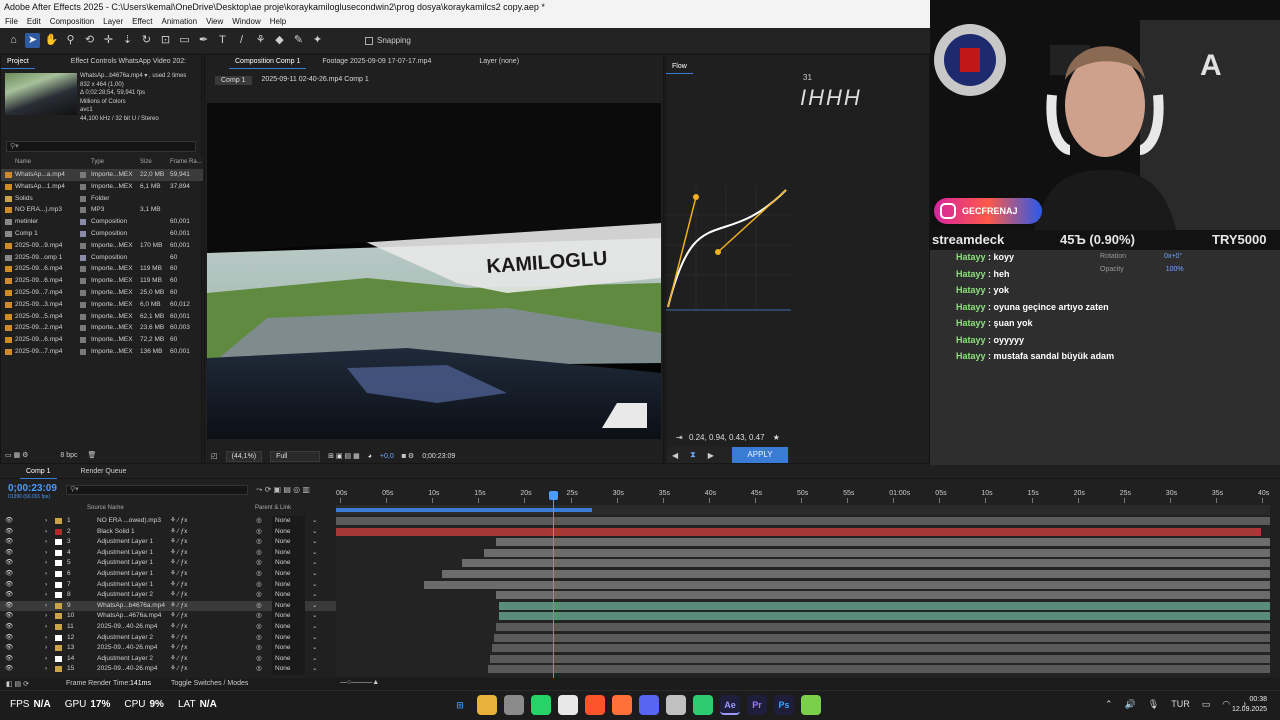  Describe the element at coordinates (72, 21) in the screenshot. I see `menu-item-composition: Composition` at that location.